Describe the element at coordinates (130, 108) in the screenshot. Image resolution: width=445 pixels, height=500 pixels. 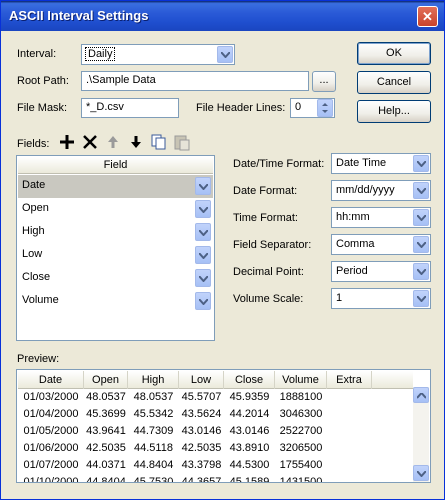
I see `file-mask-input: *_D.csv` at that location.